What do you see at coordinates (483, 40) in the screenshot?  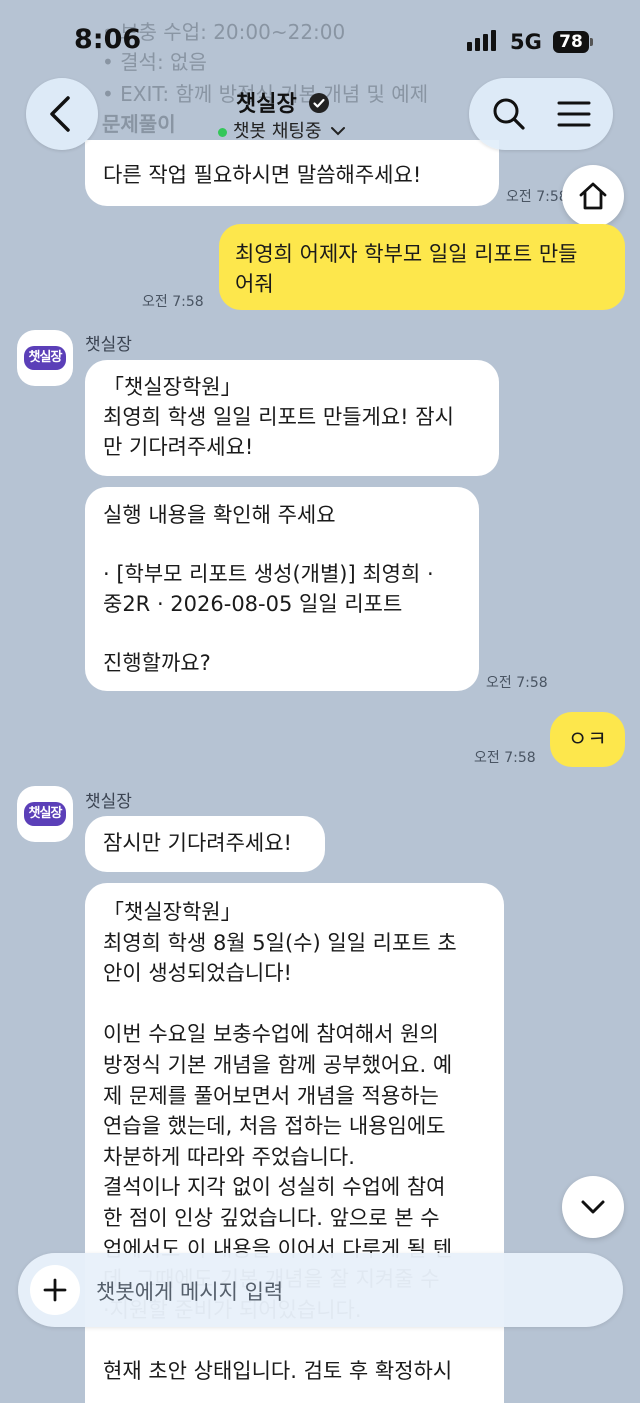 I see `signal-icon` at bounding box center [483, 40].